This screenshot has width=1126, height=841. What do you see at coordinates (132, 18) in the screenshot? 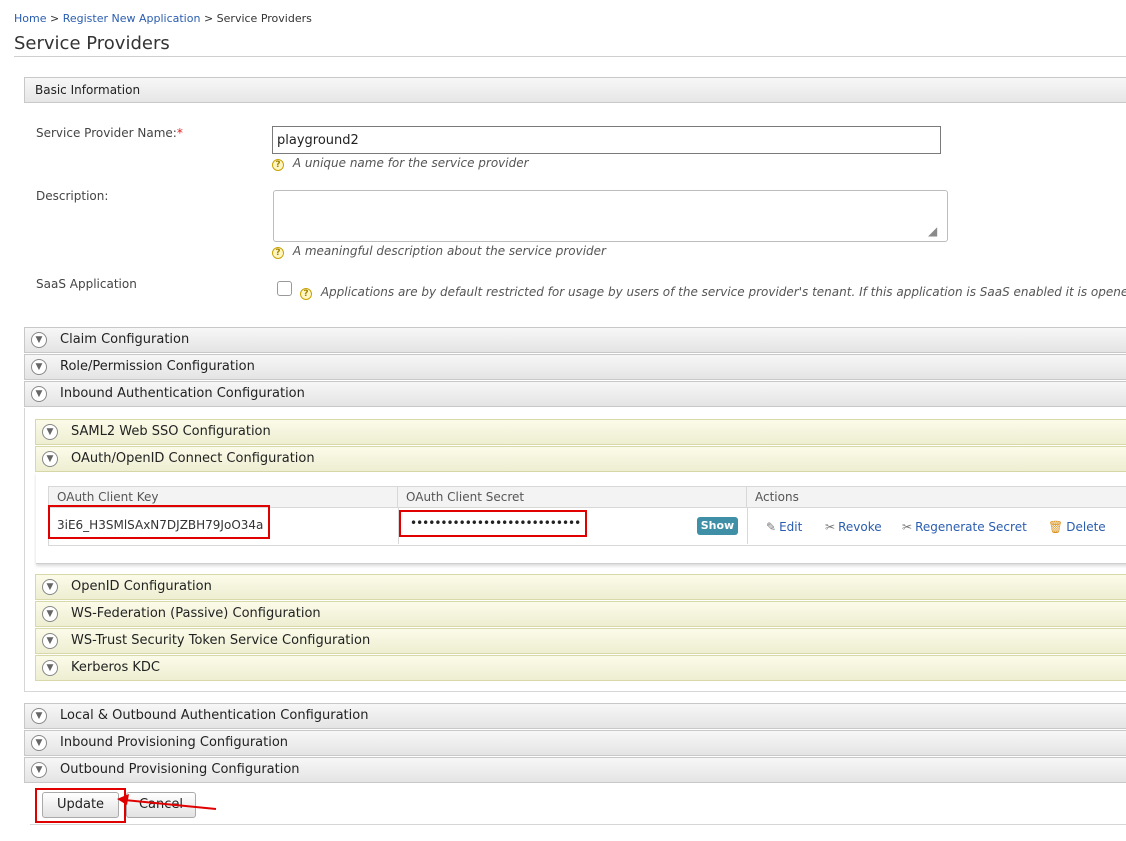
I see `breadcrumb-register-link: Register New Application` at bounding box center [132, 18].